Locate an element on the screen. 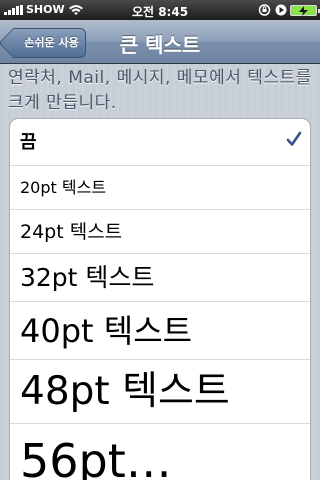  clock: 오전 8:45 is located at coordinates (160, 12).